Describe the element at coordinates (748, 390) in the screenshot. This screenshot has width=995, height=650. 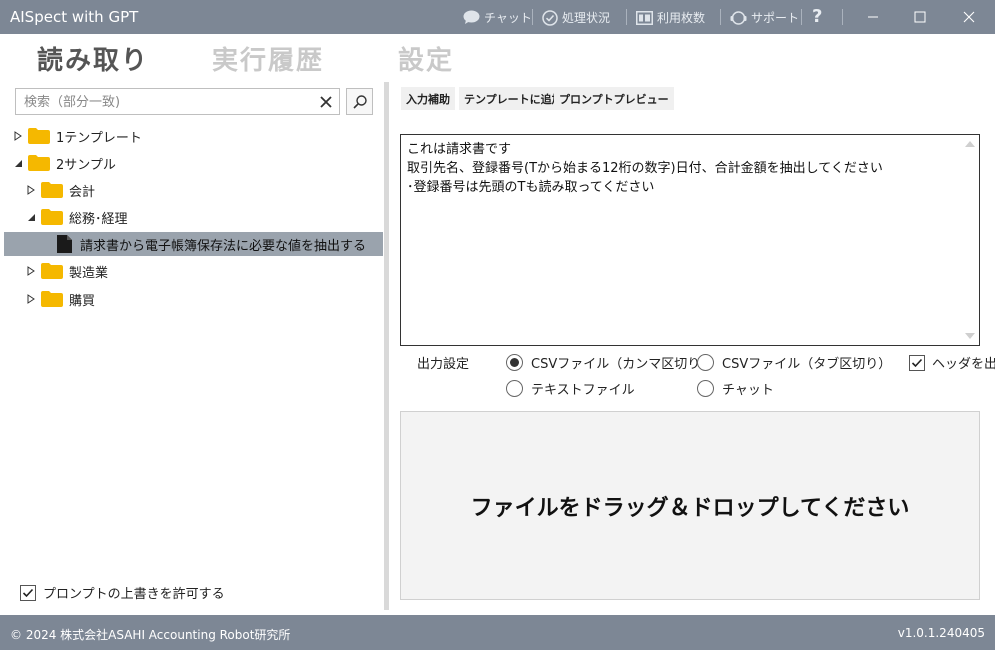
I see `output-option-label: チャット` at that location.